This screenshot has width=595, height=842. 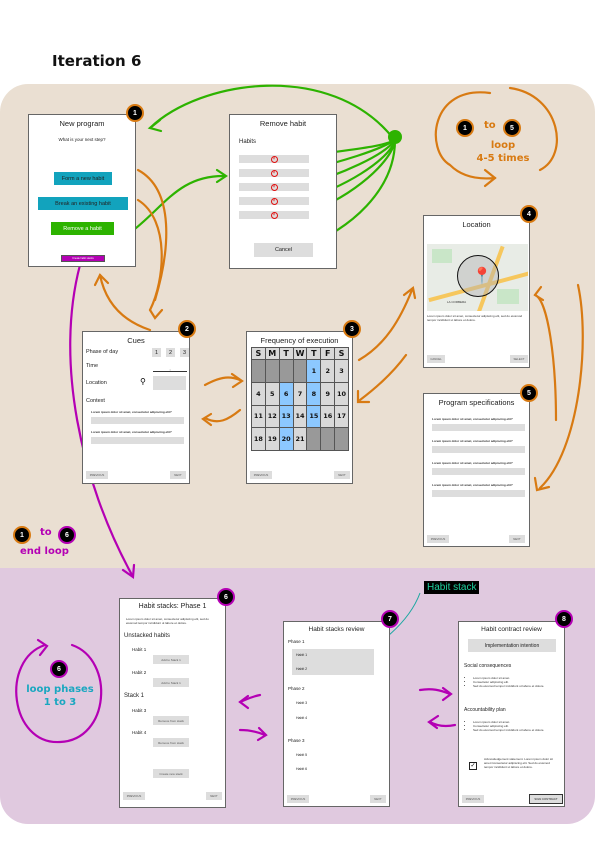 What do you see at coordinates (473, 766) in the screenshot?
I see `acknowledge-checkbox: ✓` at bounding box center [473, 766].